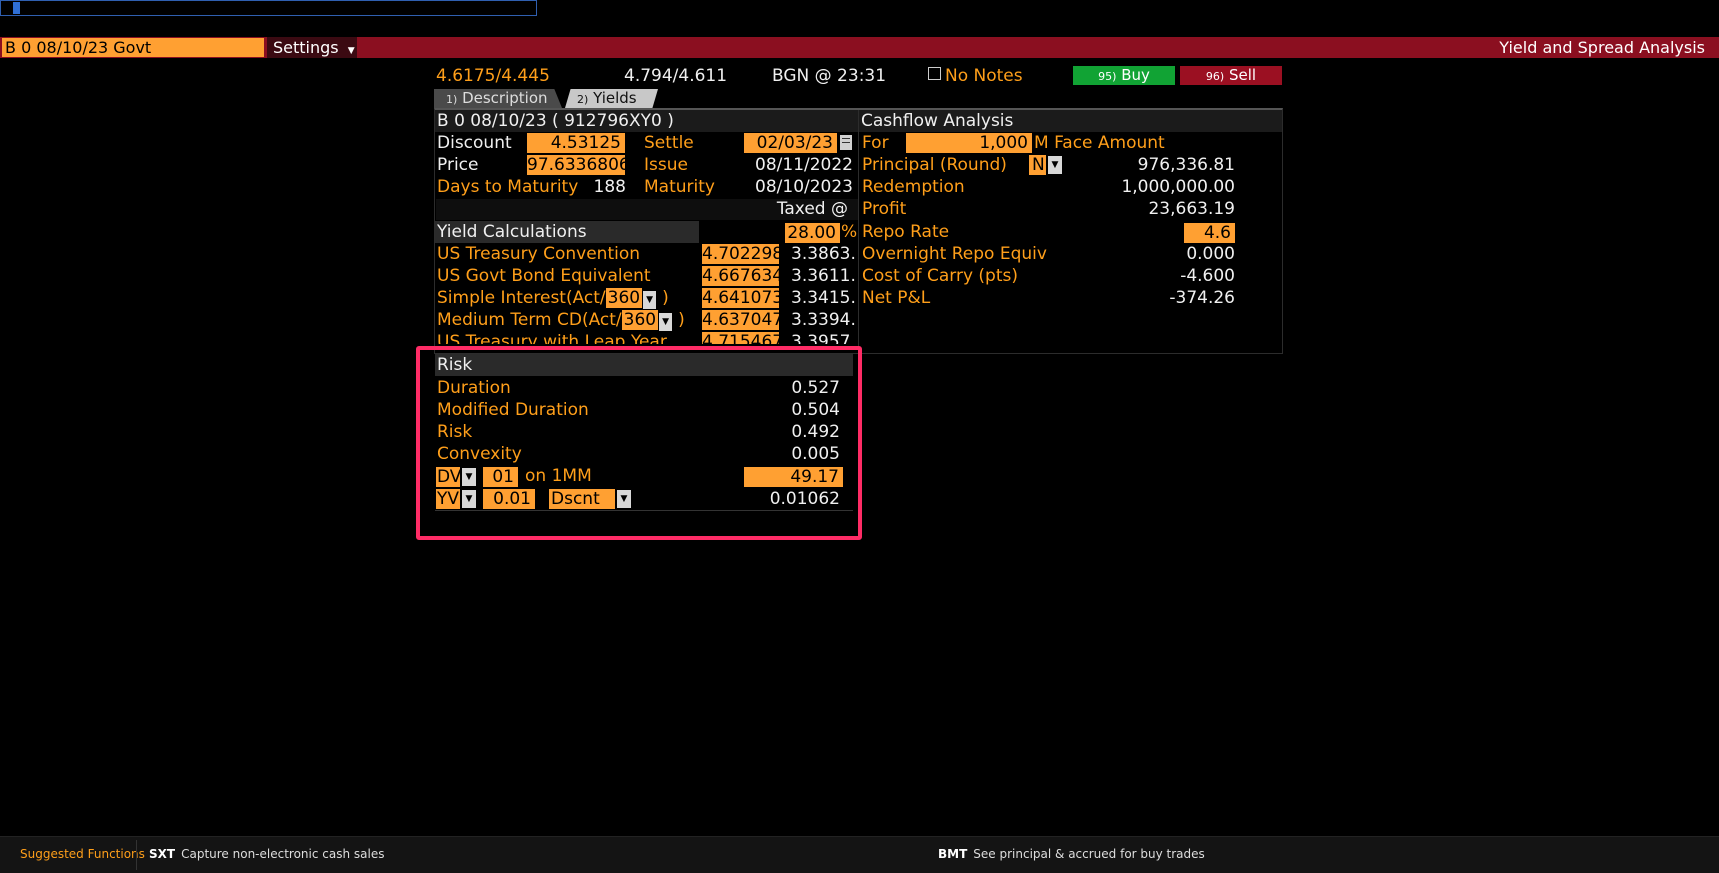 Image resolution: width=1719 pixels, height=873 pixels. Describe the element at coordinates (493, 76) in the screenshot. I see `bid-ask-quote: 4.6175/4.445` at that location.